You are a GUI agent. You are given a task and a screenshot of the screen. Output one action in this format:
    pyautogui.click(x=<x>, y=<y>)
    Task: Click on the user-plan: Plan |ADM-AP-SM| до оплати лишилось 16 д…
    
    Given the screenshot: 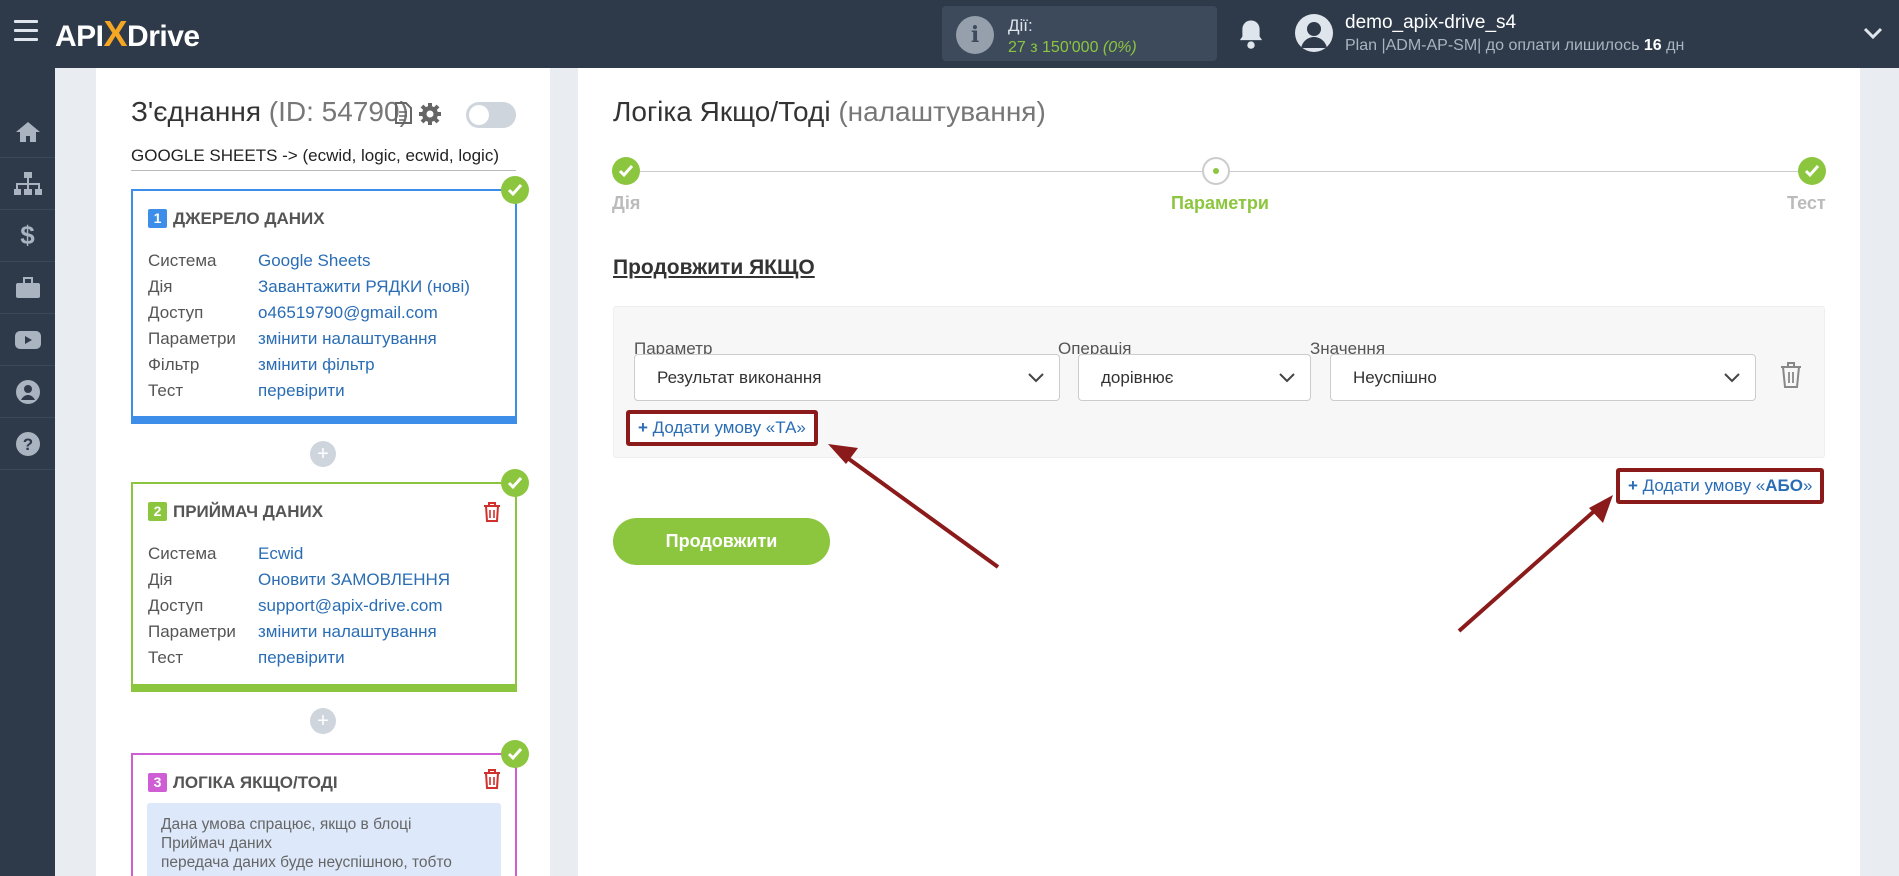 What is the action you would take?
    pyautogui.click(x=1515, y=45)
    